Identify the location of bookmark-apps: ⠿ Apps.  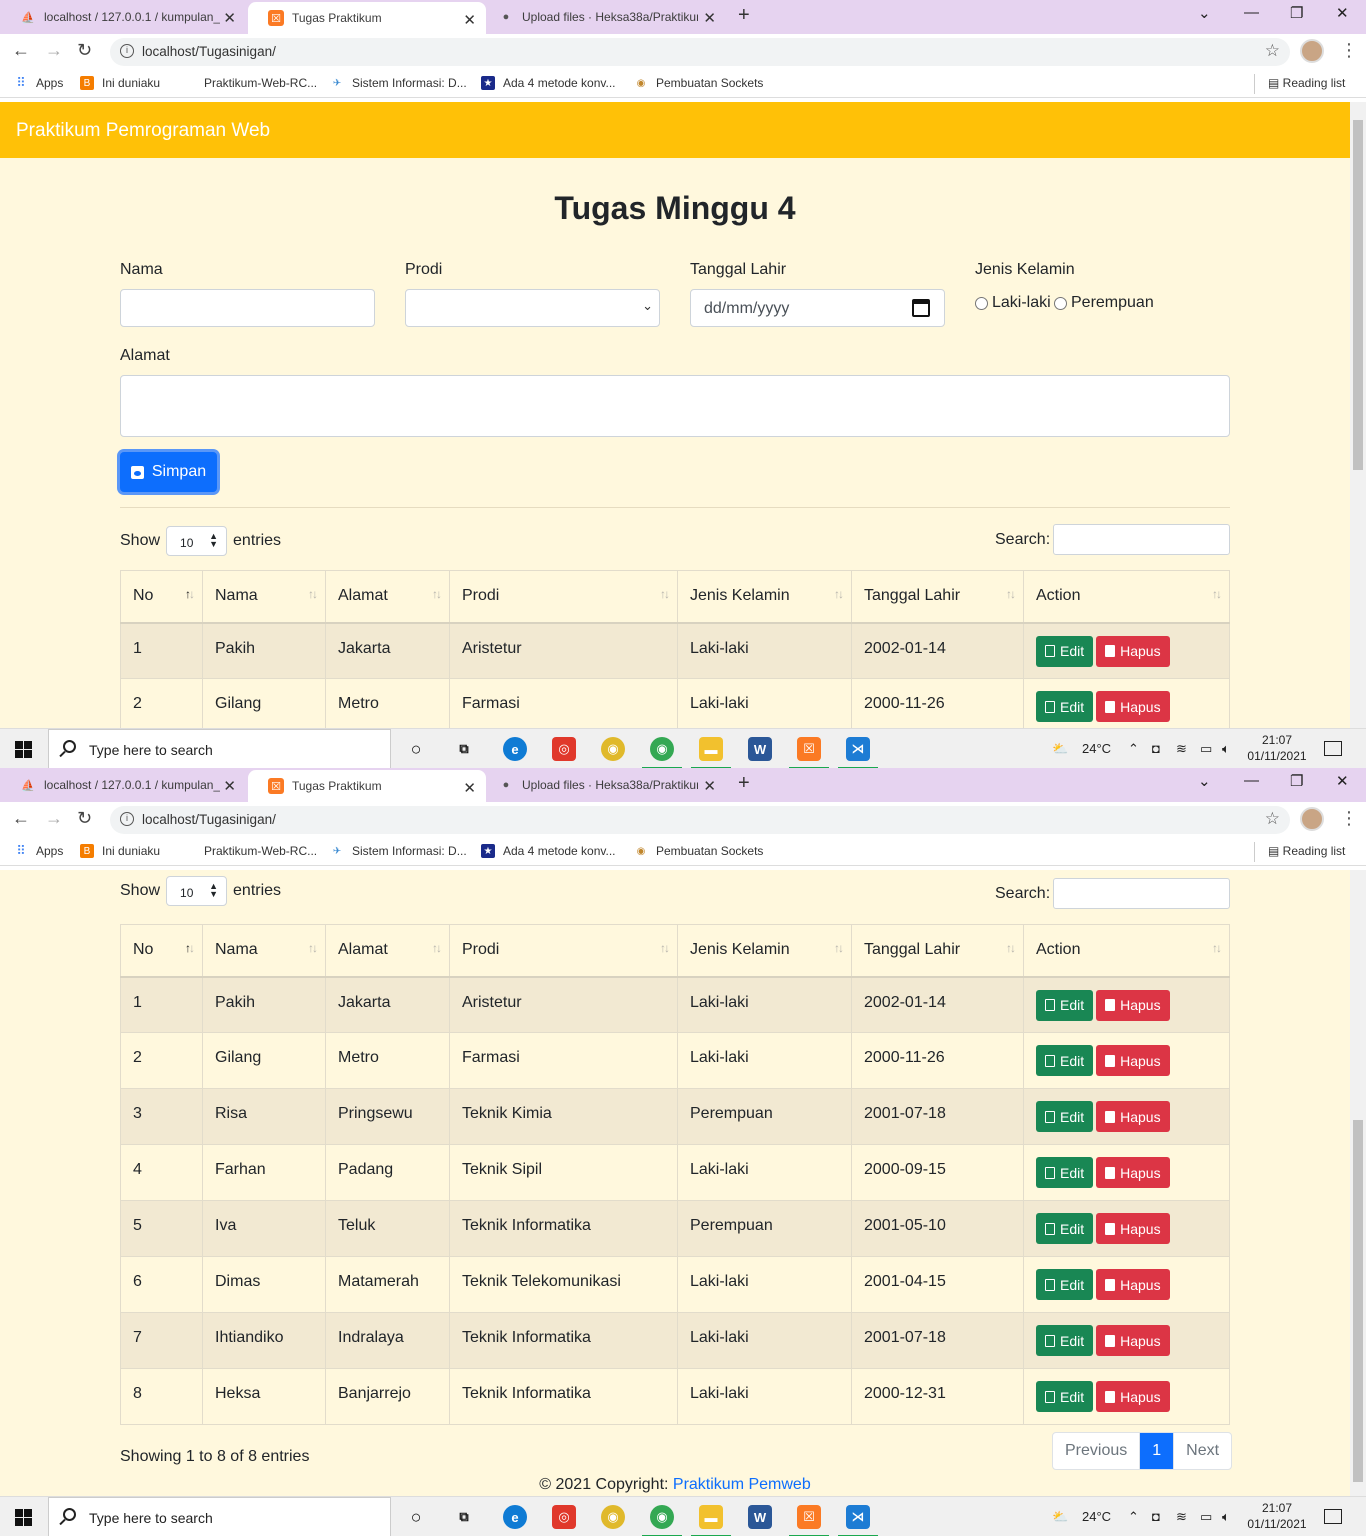
(38, 850).